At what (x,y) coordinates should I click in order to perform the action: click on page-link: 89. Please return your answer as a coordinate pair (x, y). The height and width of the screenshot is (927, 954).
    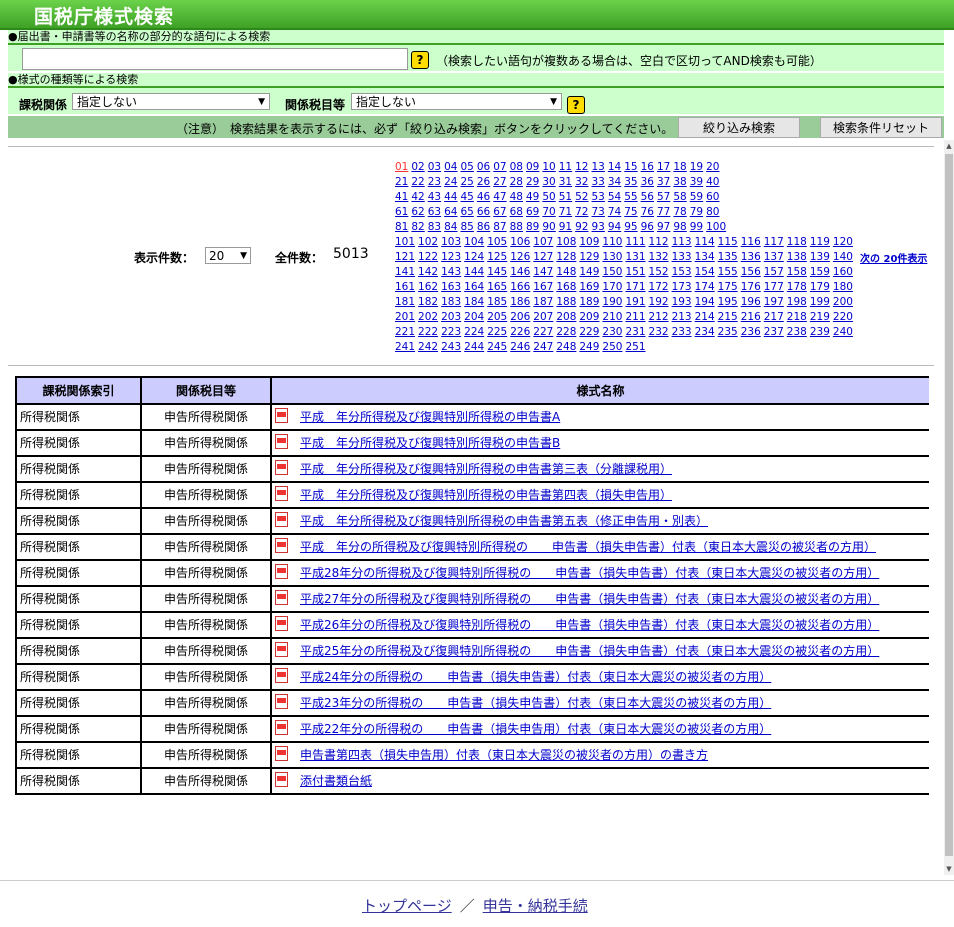
    Looking at the image, I should click on (532, 227).